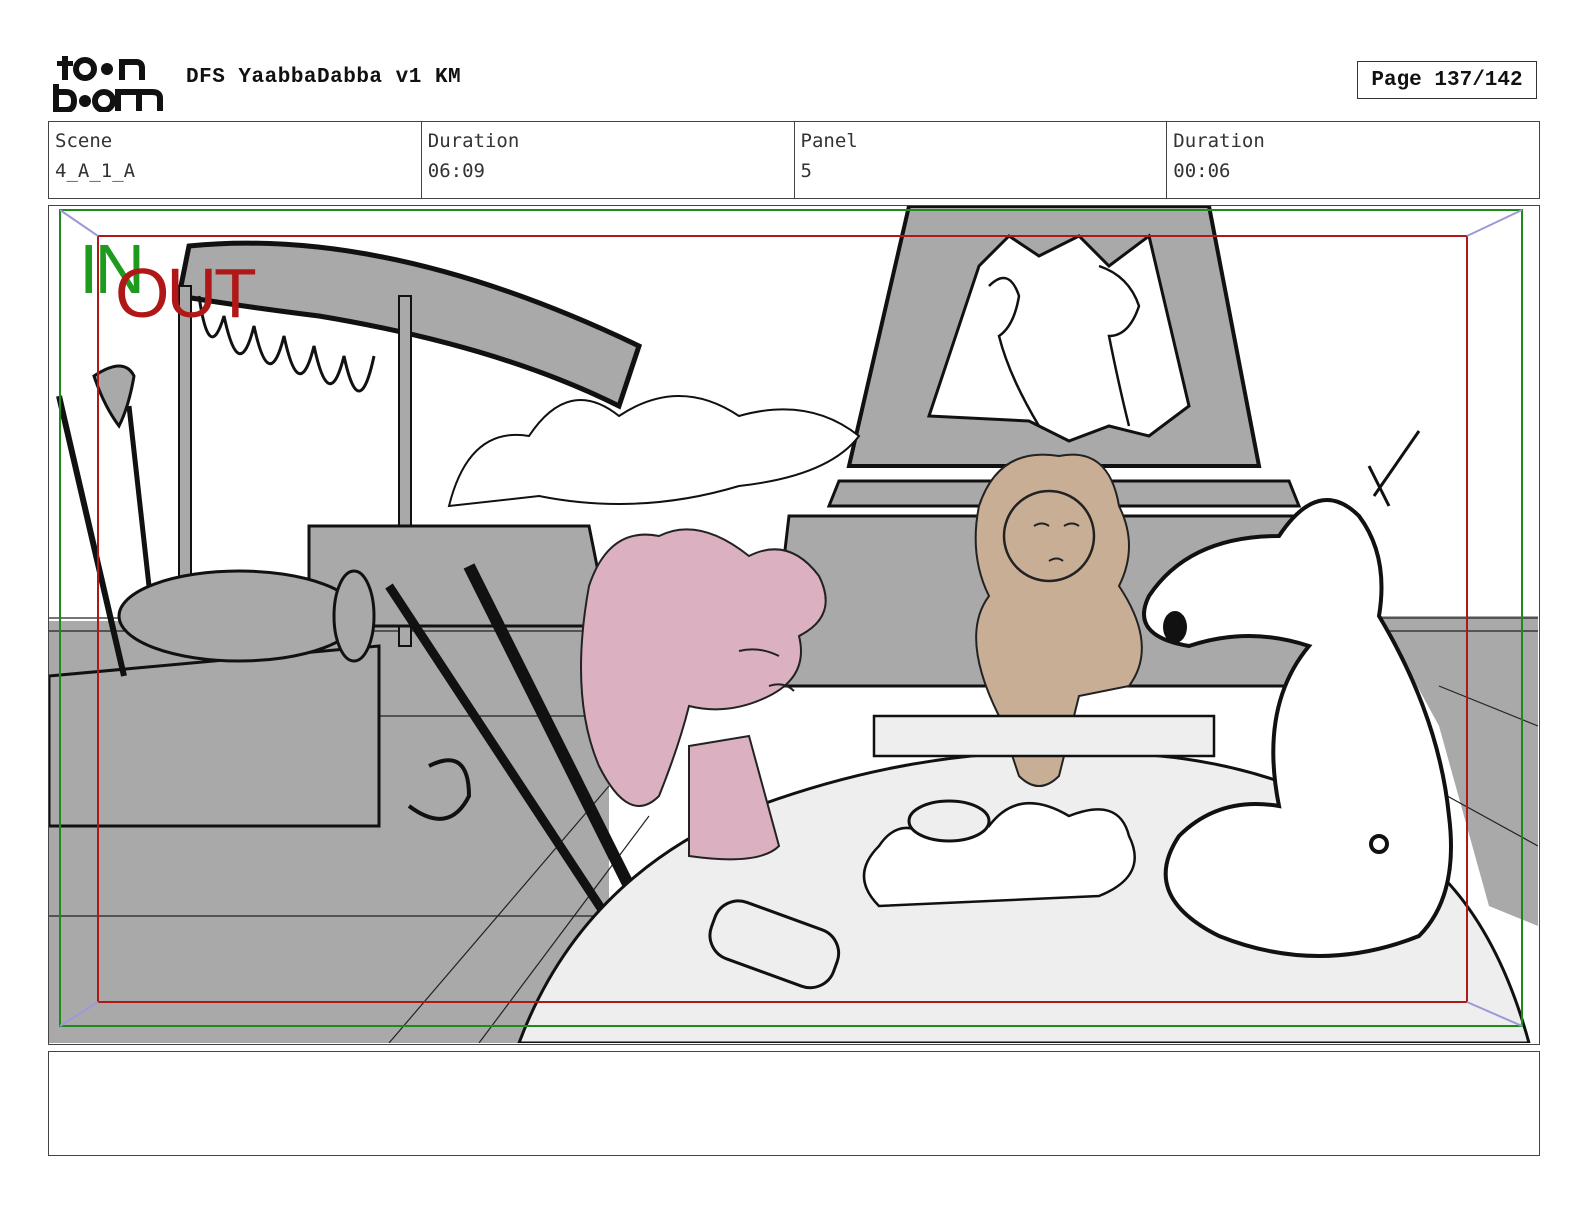 This screenshot has width=1584, height=1224. I want to click on white-creature-sketch, so click(1297, 694).